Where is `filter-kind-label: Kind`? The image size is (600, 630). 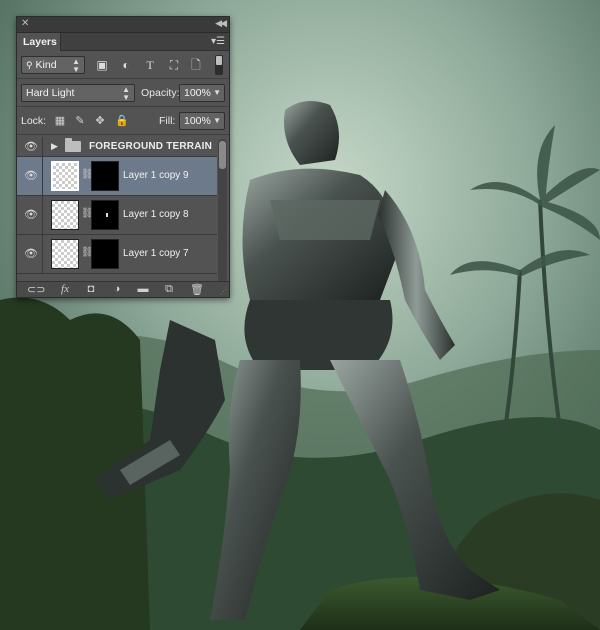 filter-kind-label: Kind is located at coordinates (46, 65).